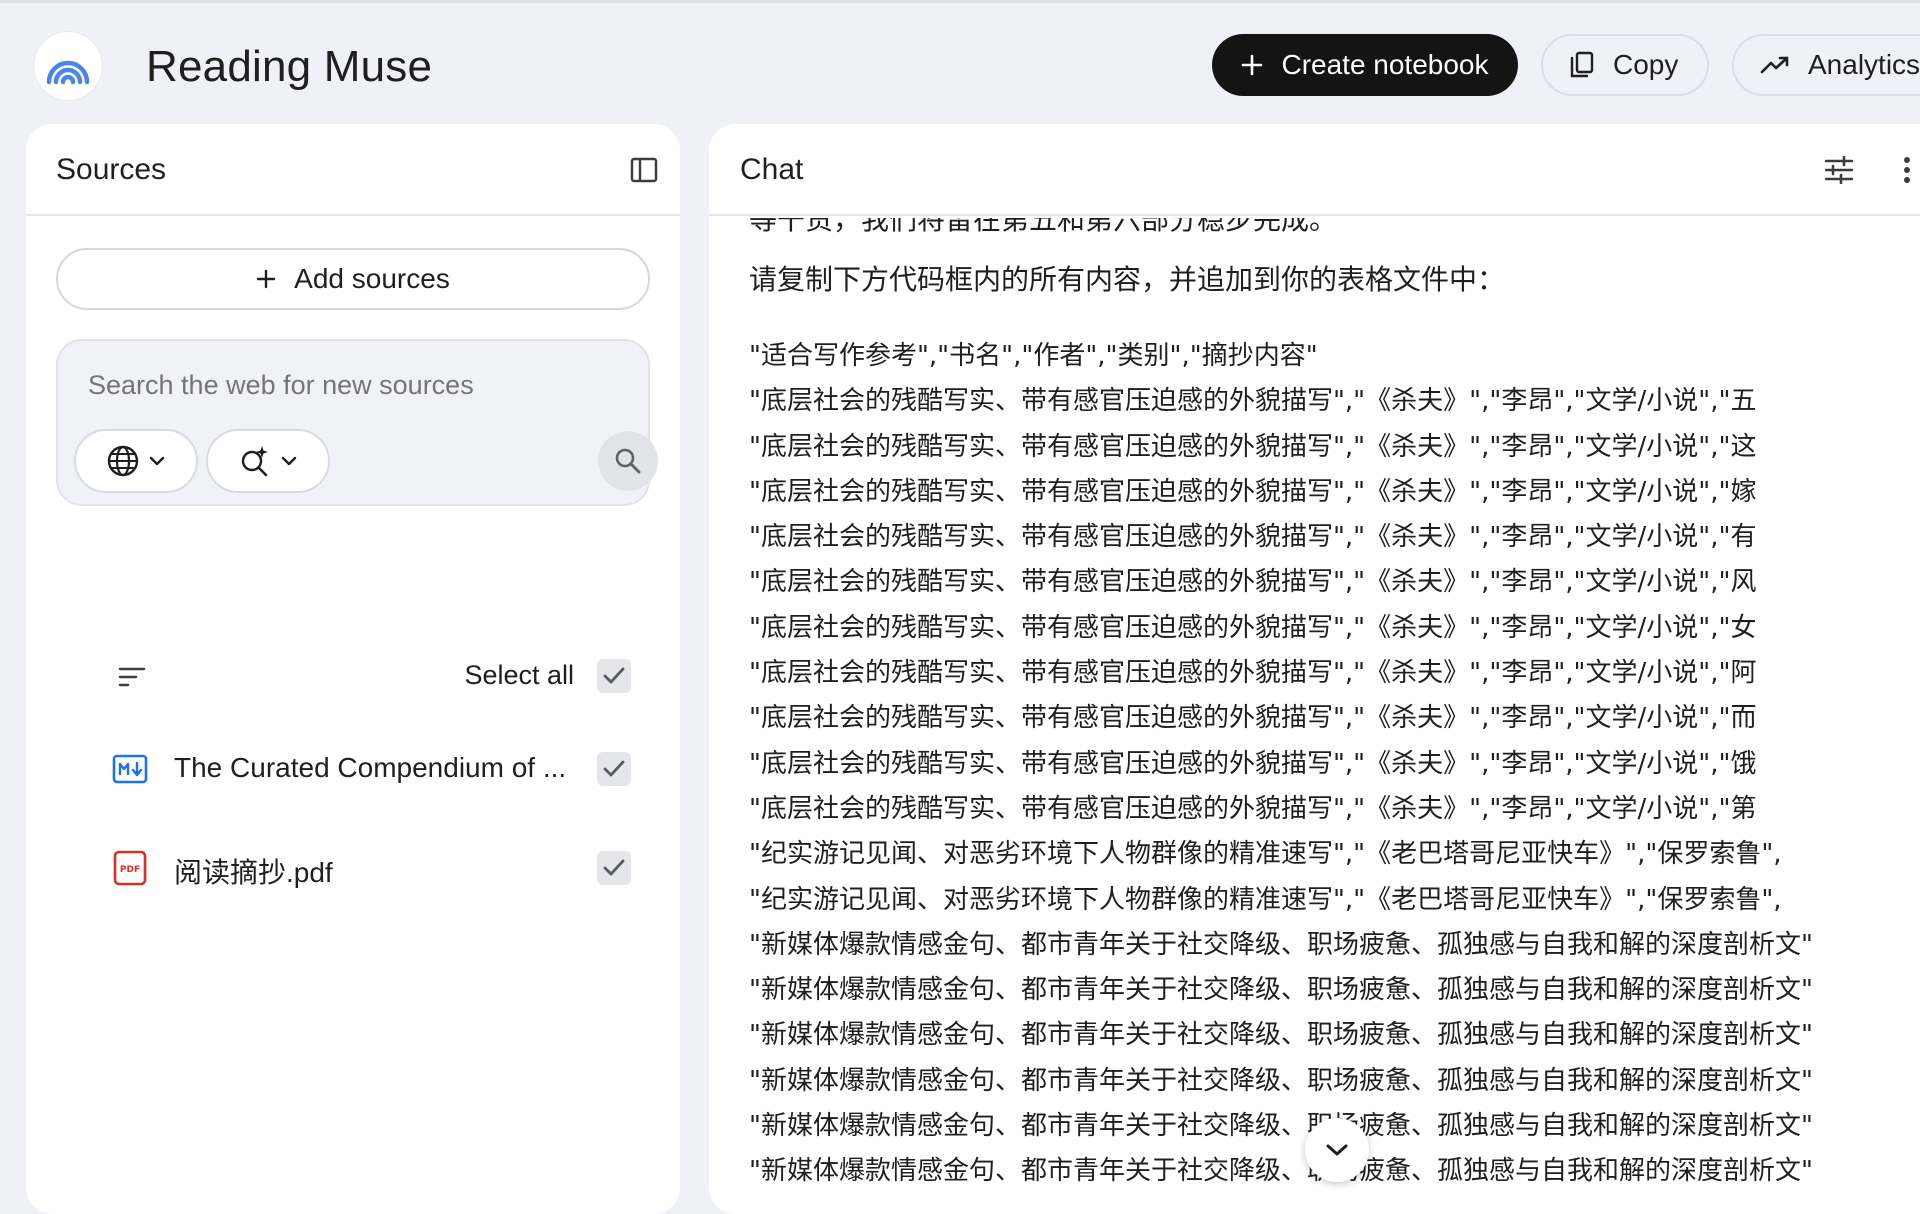 Image resolution: width=1920 pixels, height=1214 pixels. What do you see at coordinates (357, 422) in the screenshot?
I see `web-search-box` at bounding box center [357, 422].